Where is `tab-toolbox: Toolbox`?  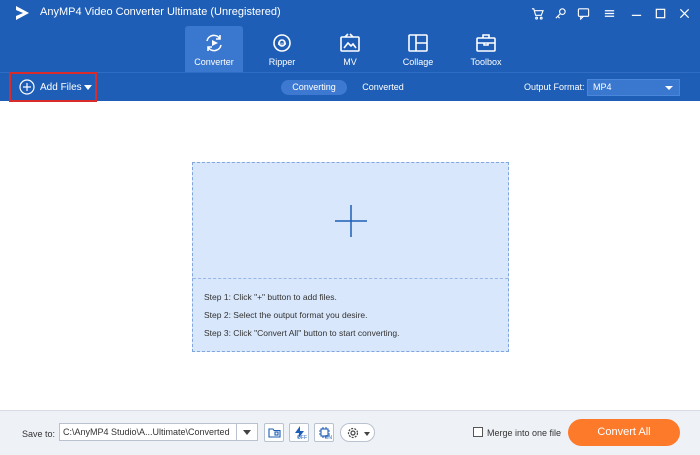
tab-toolbox: Toolbox is located at coordinates (486, 49).